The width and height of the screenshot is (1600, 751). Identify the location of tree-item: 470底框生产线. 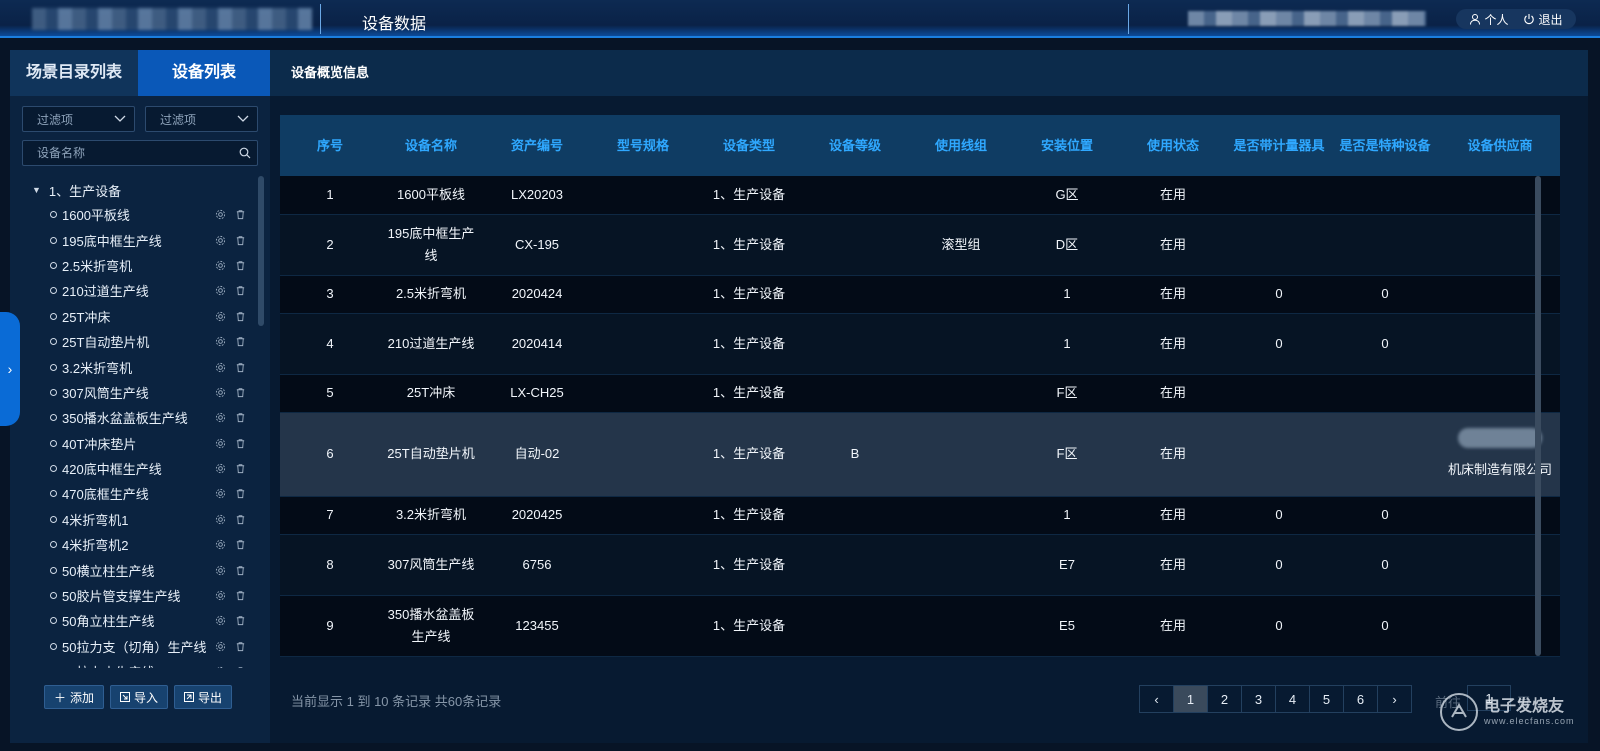
(136, 493).